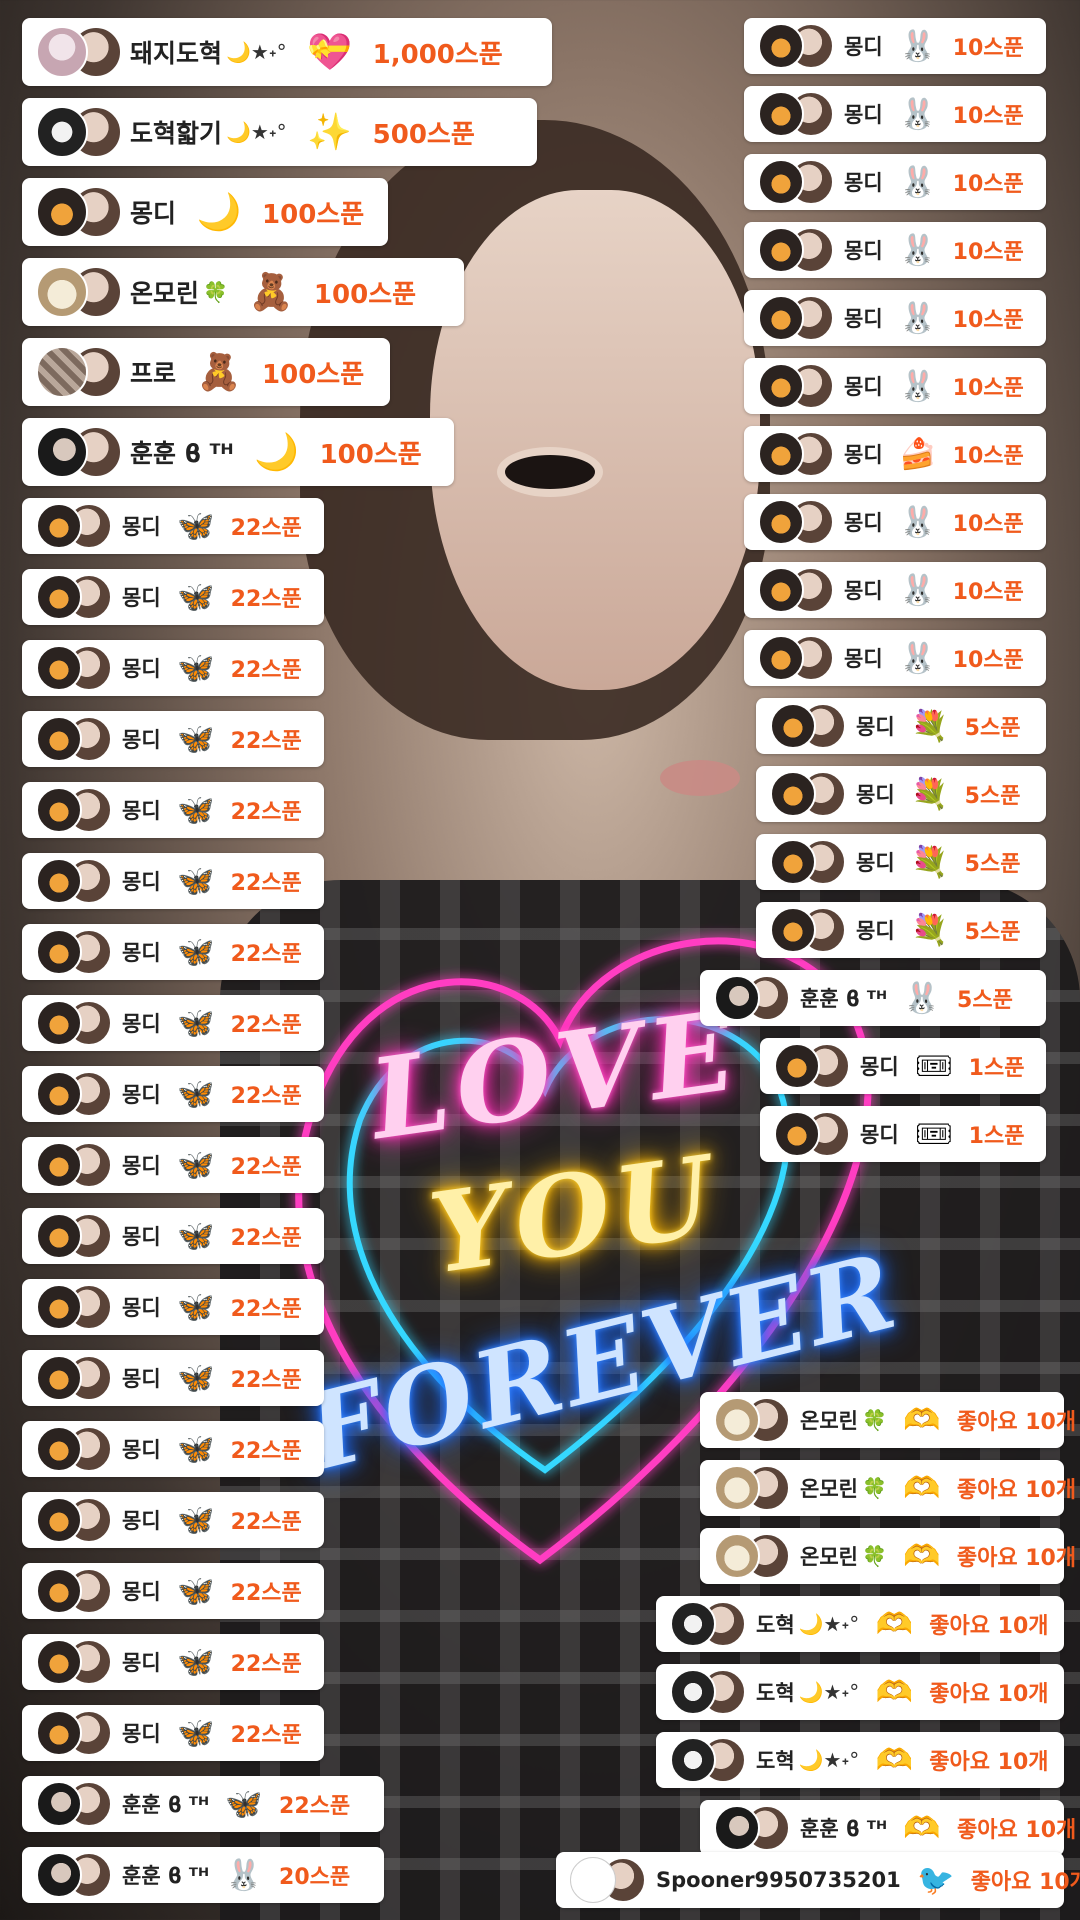 The image size is (1080, 1920). I want to click on donation-chip: 훈훈 ϐ ᵀᴴ 🌙 100스푼, so click(238, 452).